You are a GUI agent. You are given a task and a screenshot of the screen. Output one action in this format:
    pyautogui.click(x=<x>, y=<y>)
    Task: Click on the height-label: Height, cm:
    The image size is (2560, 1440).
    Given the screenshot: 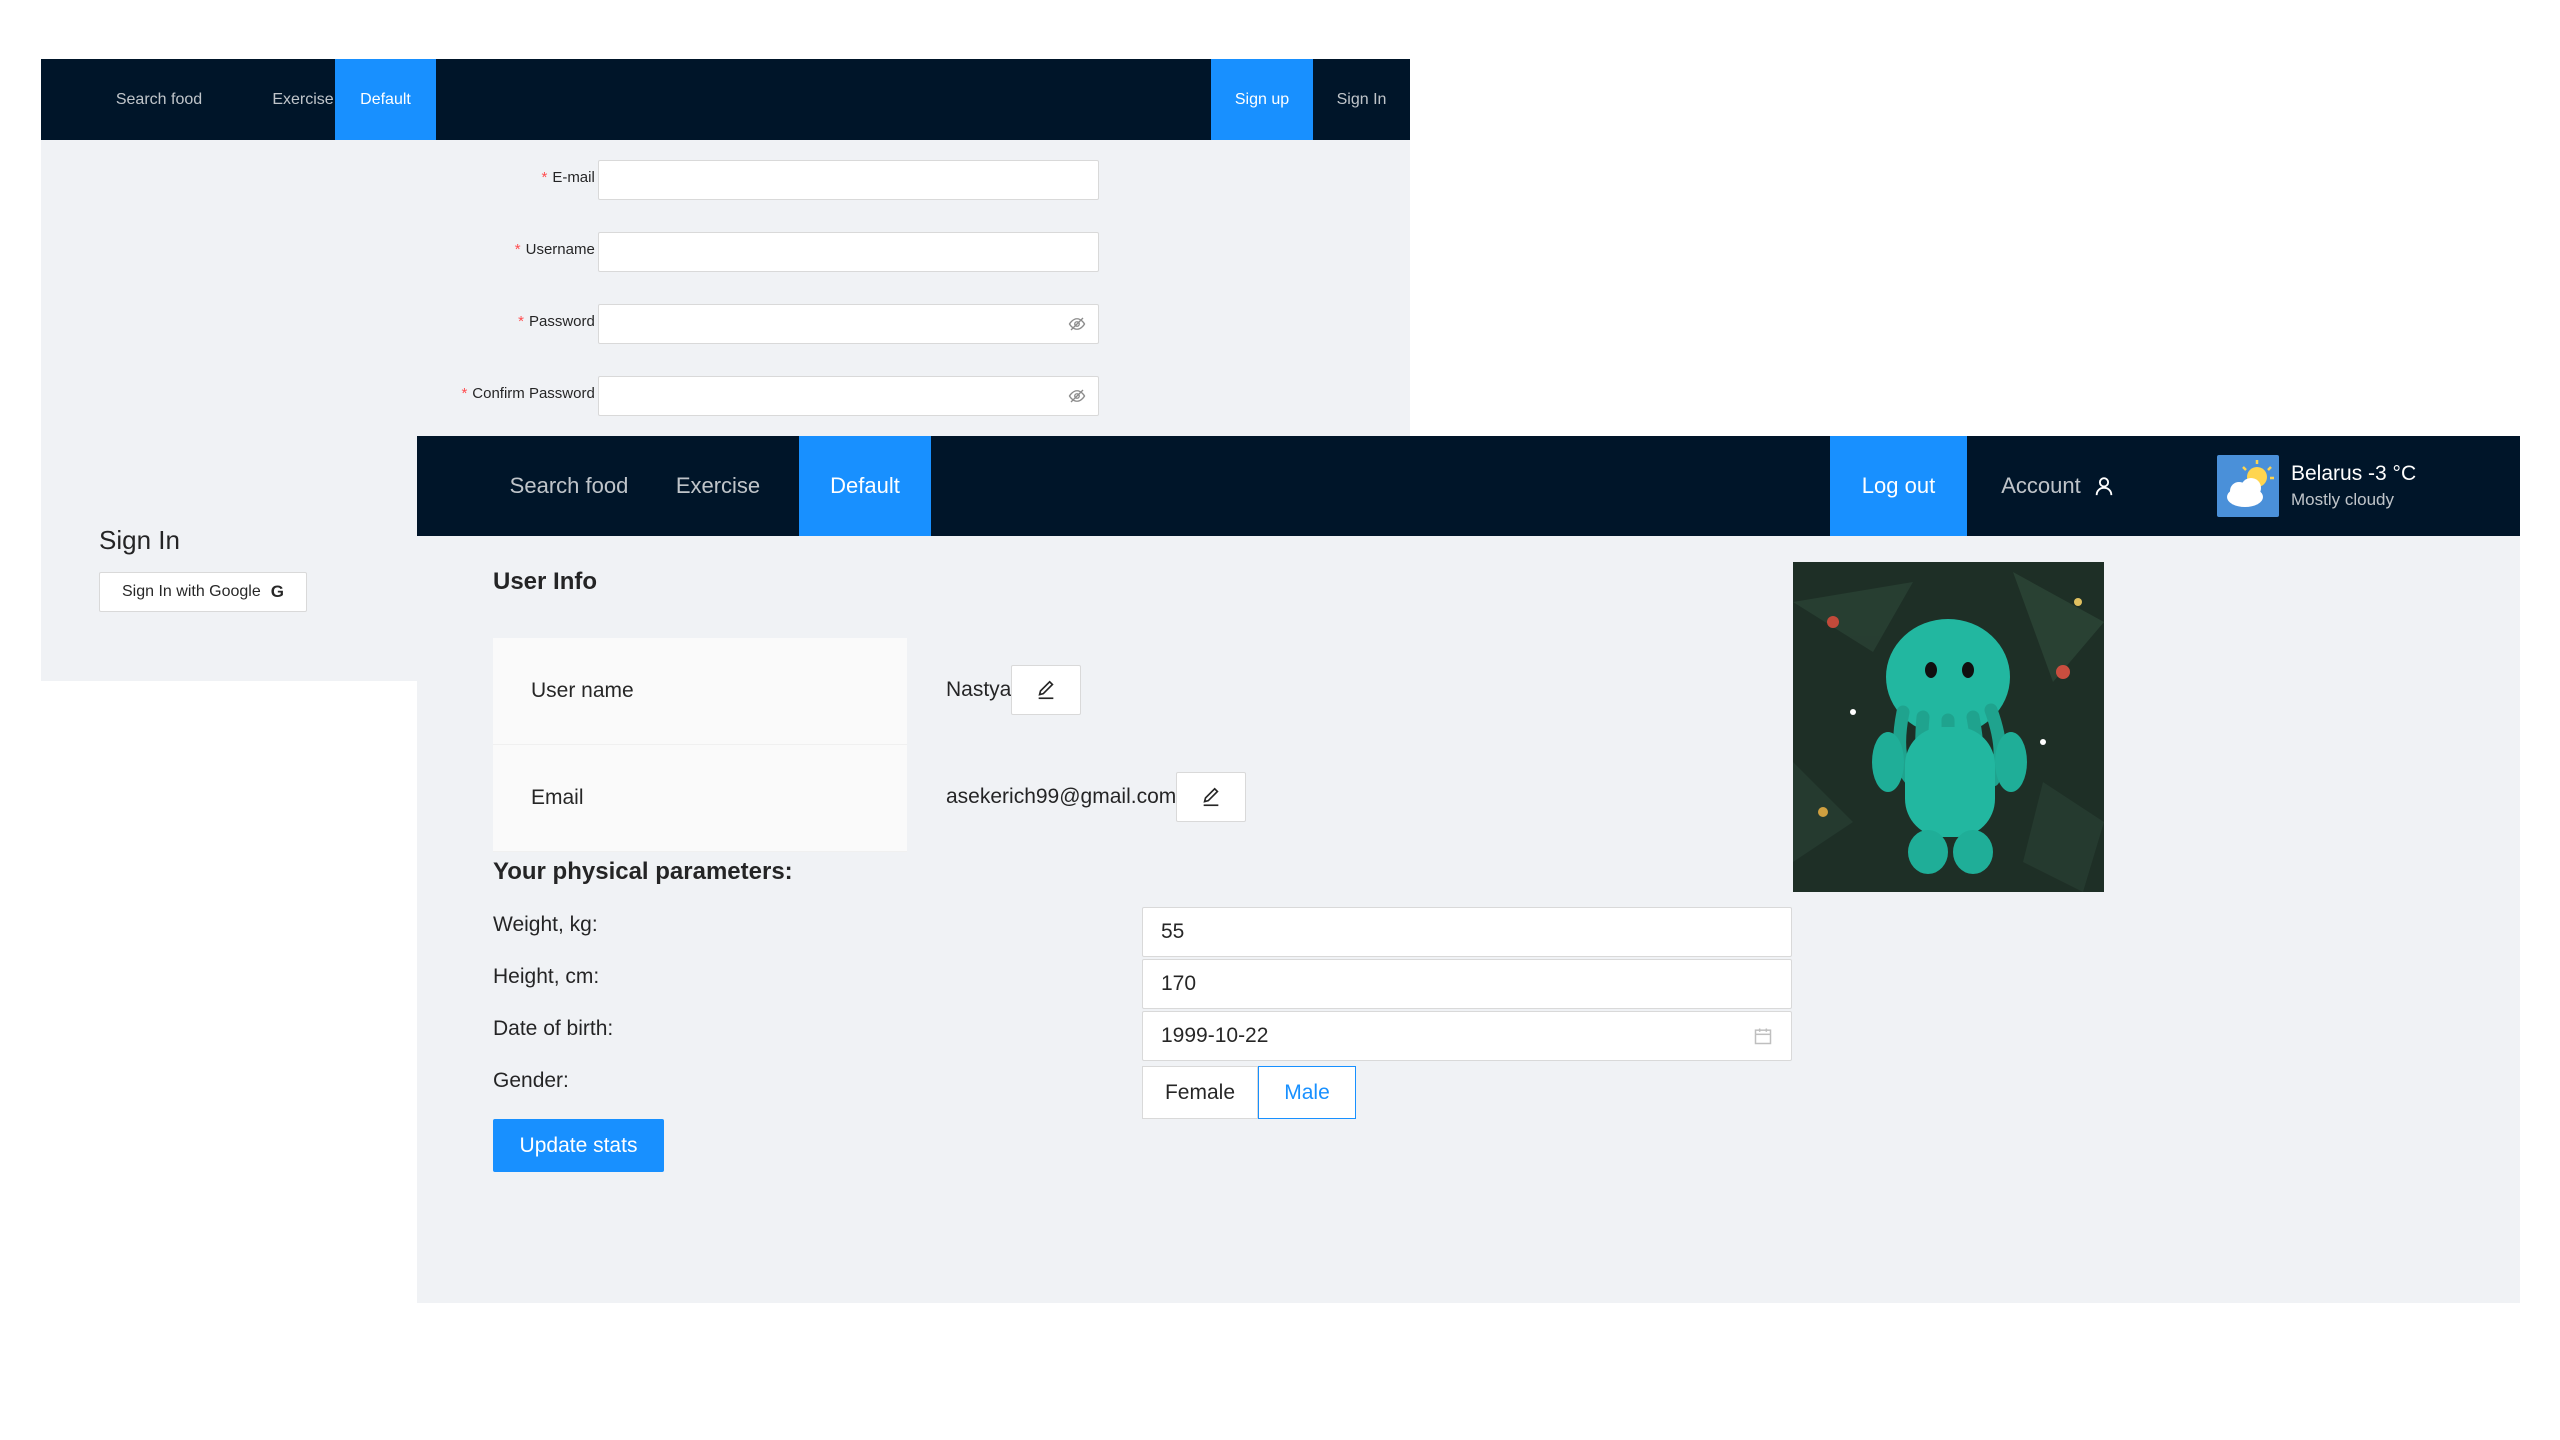 What is the action you would take?
    pyautogui.click(x=546, y=976)
    